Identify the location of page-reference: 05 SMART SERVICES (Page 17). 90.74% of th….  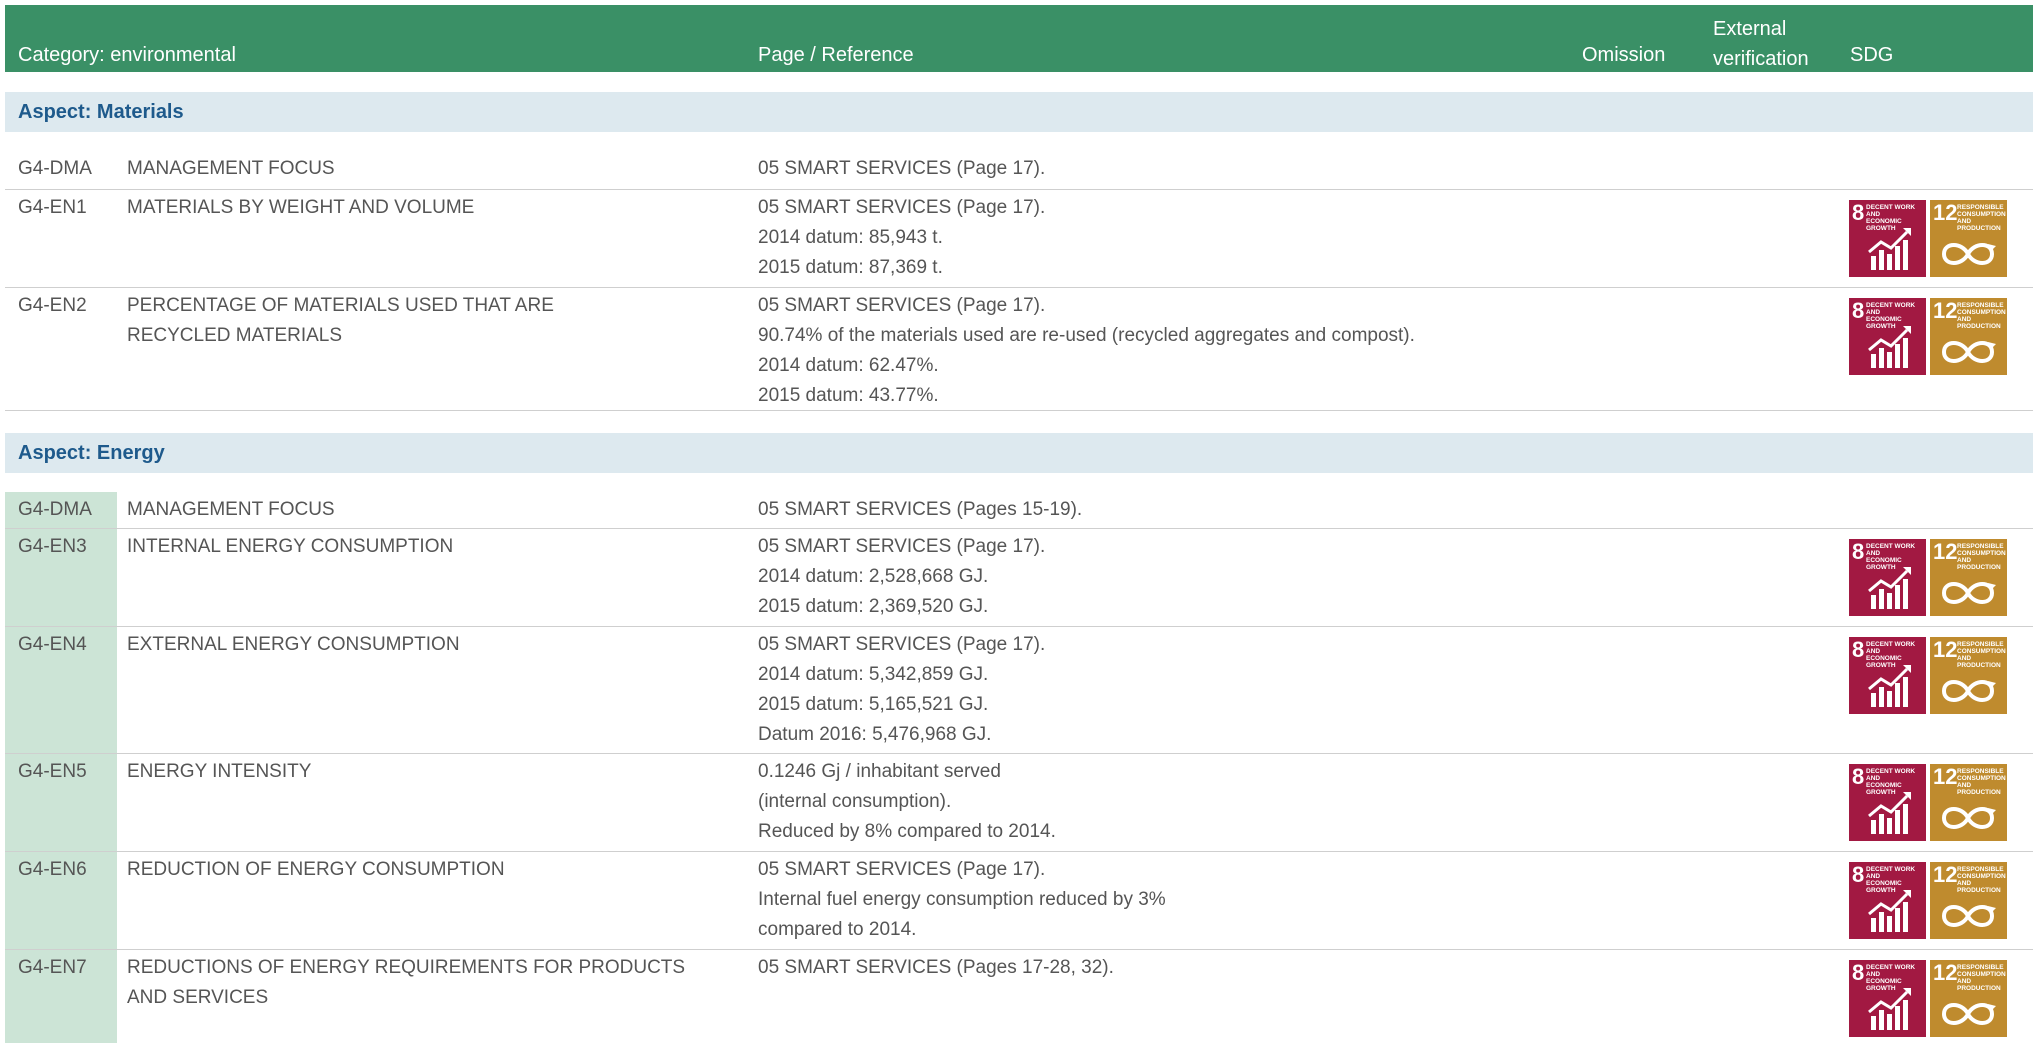
(1086, 350).